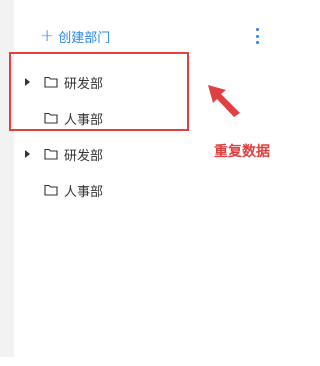 Image resolution: width=320 pixels, height=366 pixels. I want to click on annotation-label: 重复数据, so click(242, 152).